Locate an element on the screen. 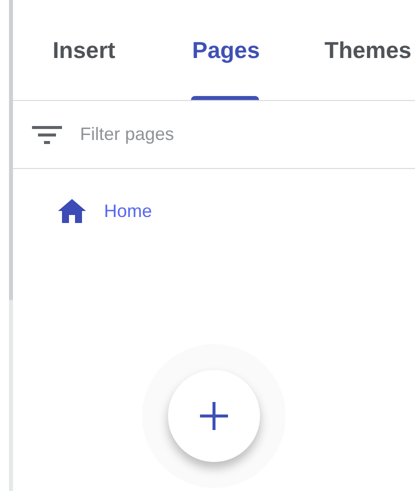 This screenshot has height=491, width=415. tab: Pages is located at coordinates (226, 50).